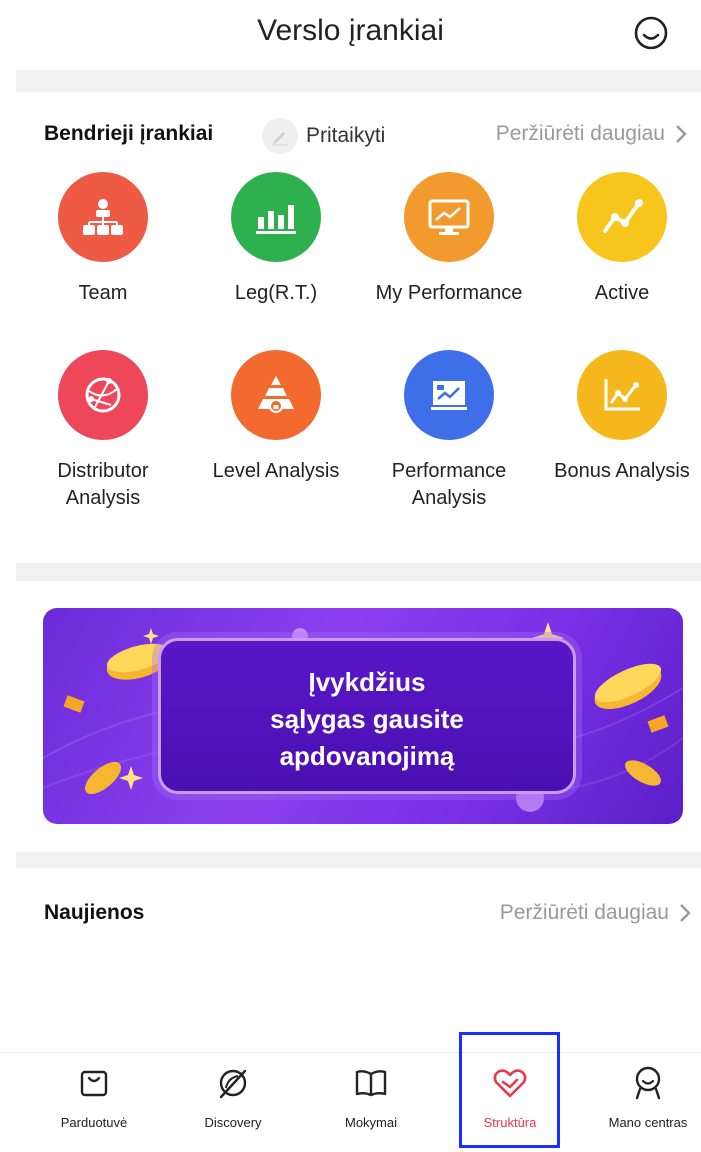 This screenshot has height=1152, width=701. Describe the element at coordinates (449, 395) in the screenshot. I see `presentation-chart-icon` at that location.